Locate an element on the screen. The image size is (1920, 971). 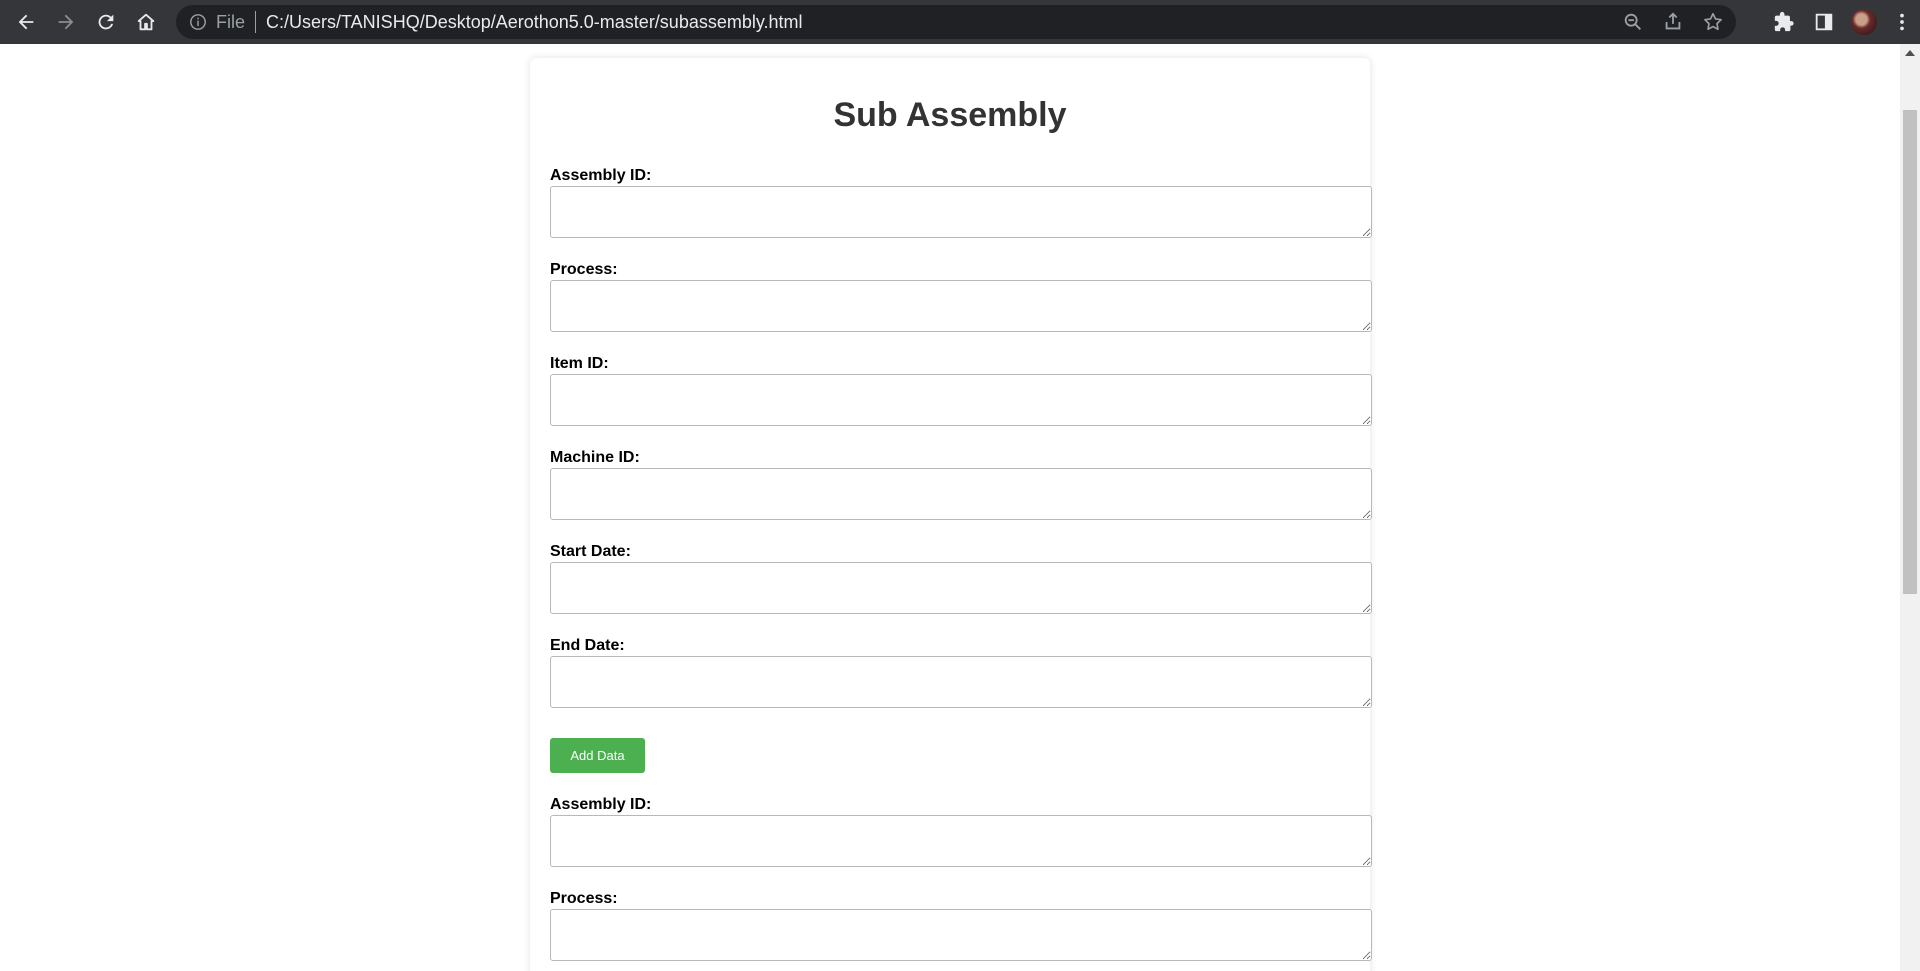
start-date-input is located at coordinates (961, 588).